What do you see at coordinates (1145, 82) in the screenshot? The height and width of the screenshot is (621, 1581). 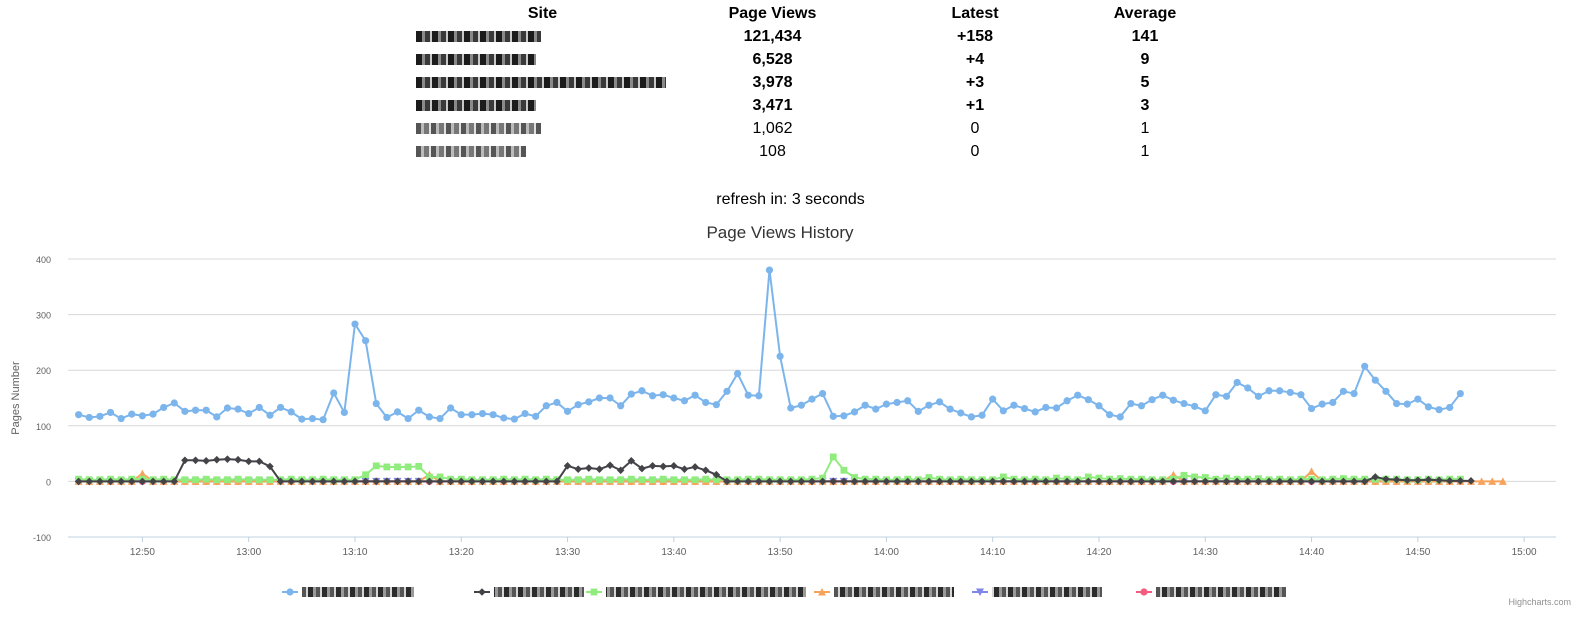 I see `average-cell: 5` at bounding box center [1145, 82].